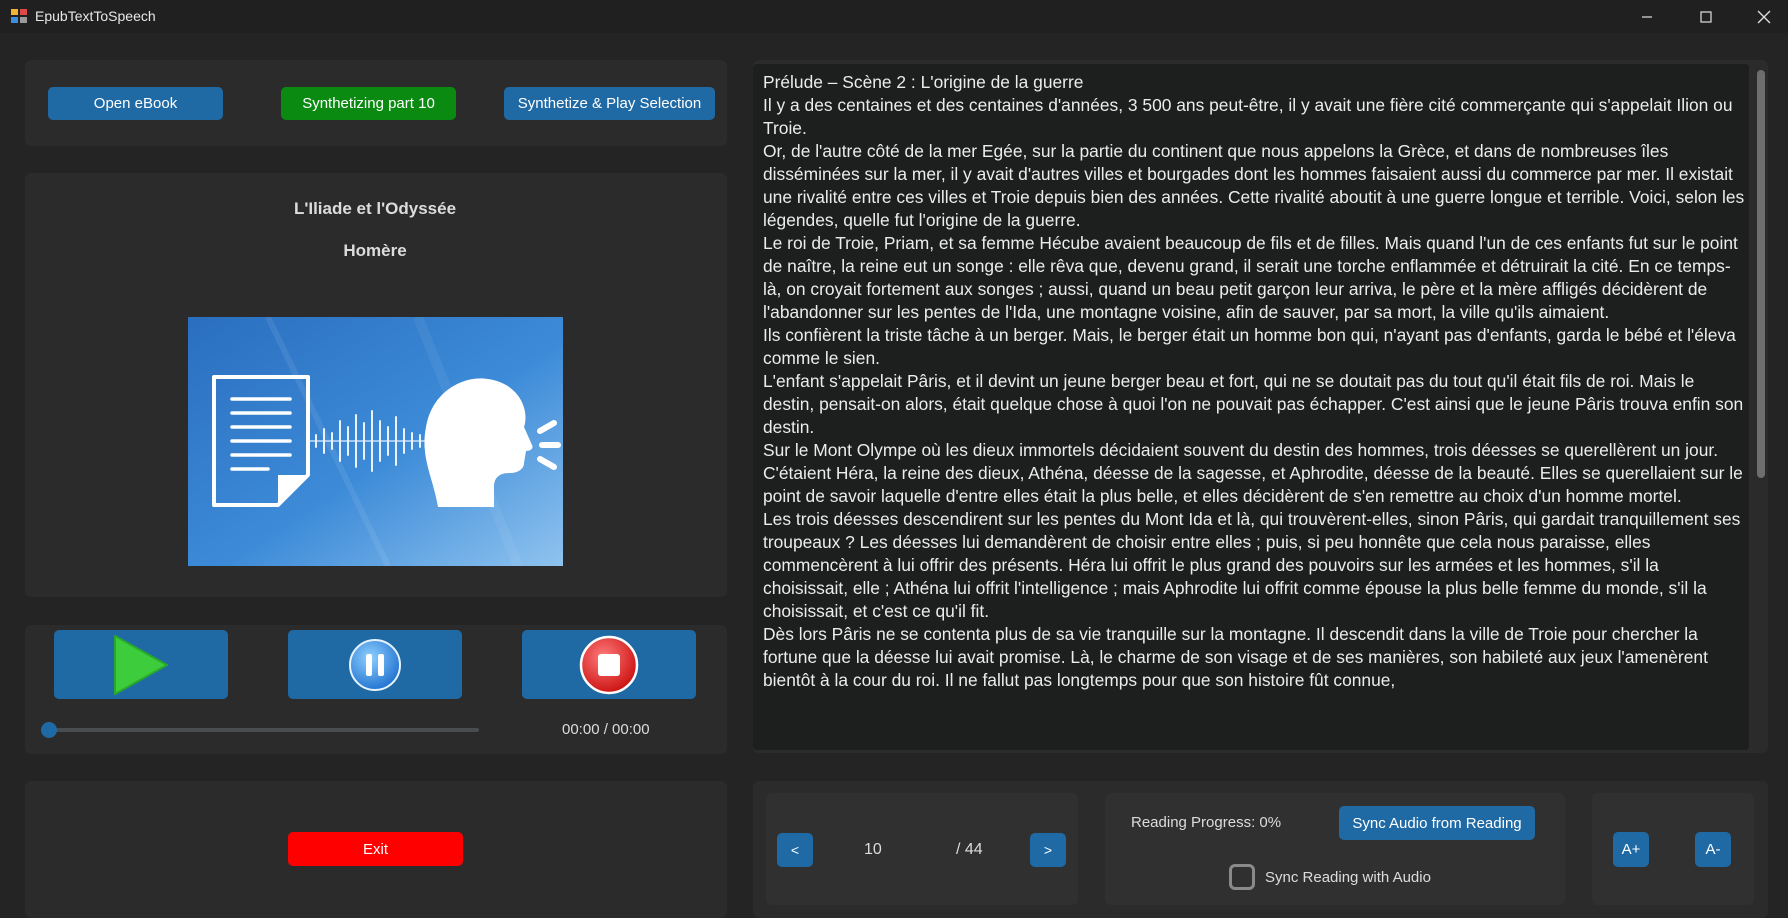 Image resolution: width=1788 pixels, height=918 pixels. Describe the element at coordinates (894, 16) in the screenshot. I see `title-bar: EpubTextToSpeech` at that location.